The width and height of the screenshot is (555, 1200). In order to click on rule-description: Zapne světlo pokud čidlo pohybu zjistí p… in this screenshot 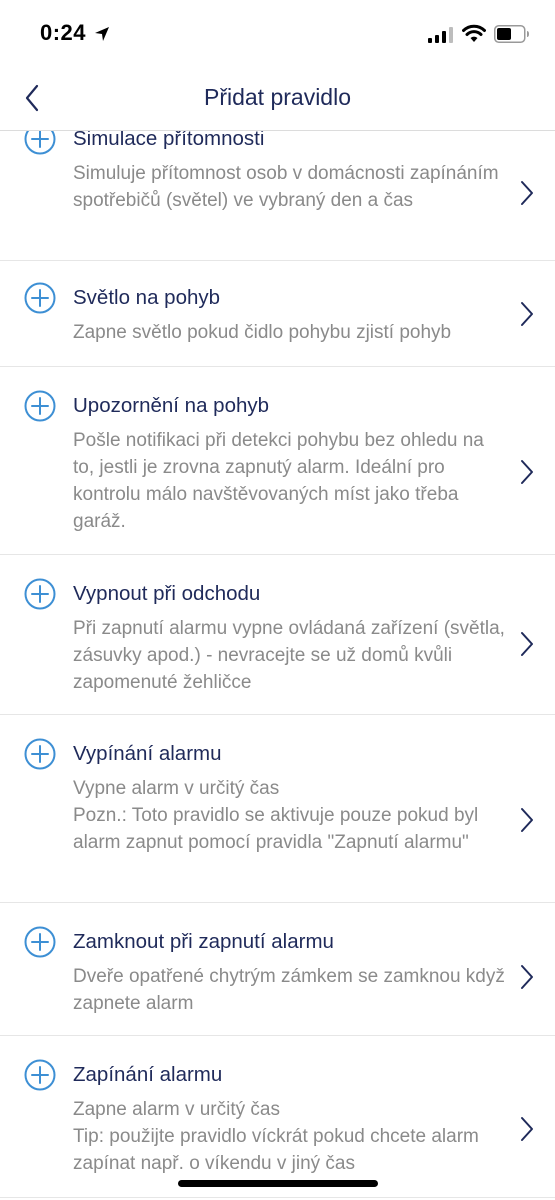, I will do `click(262, 332)`.